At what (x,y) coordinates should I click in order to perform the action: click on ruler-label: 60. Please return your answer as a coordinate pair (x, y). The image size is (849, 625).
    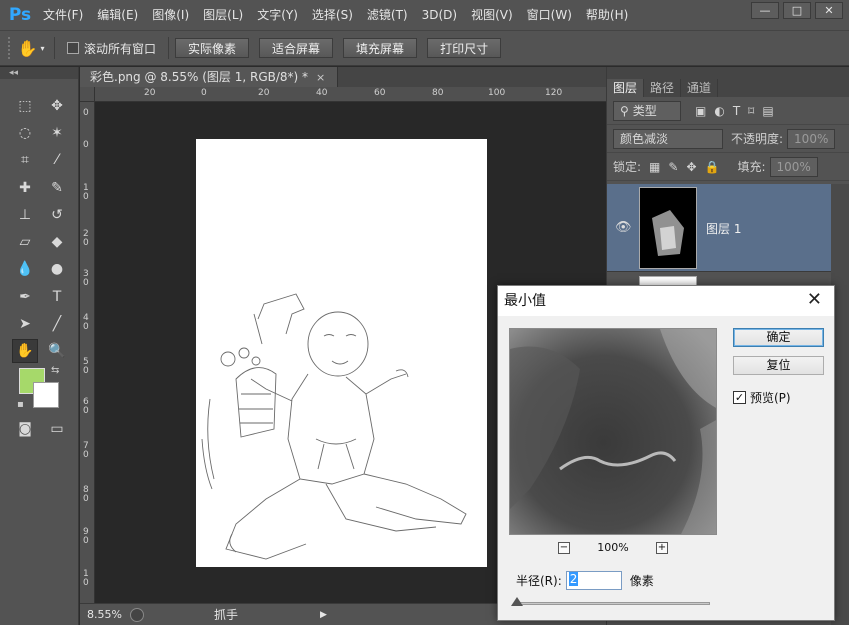
    Looking at the image, I should click on (380, 93).